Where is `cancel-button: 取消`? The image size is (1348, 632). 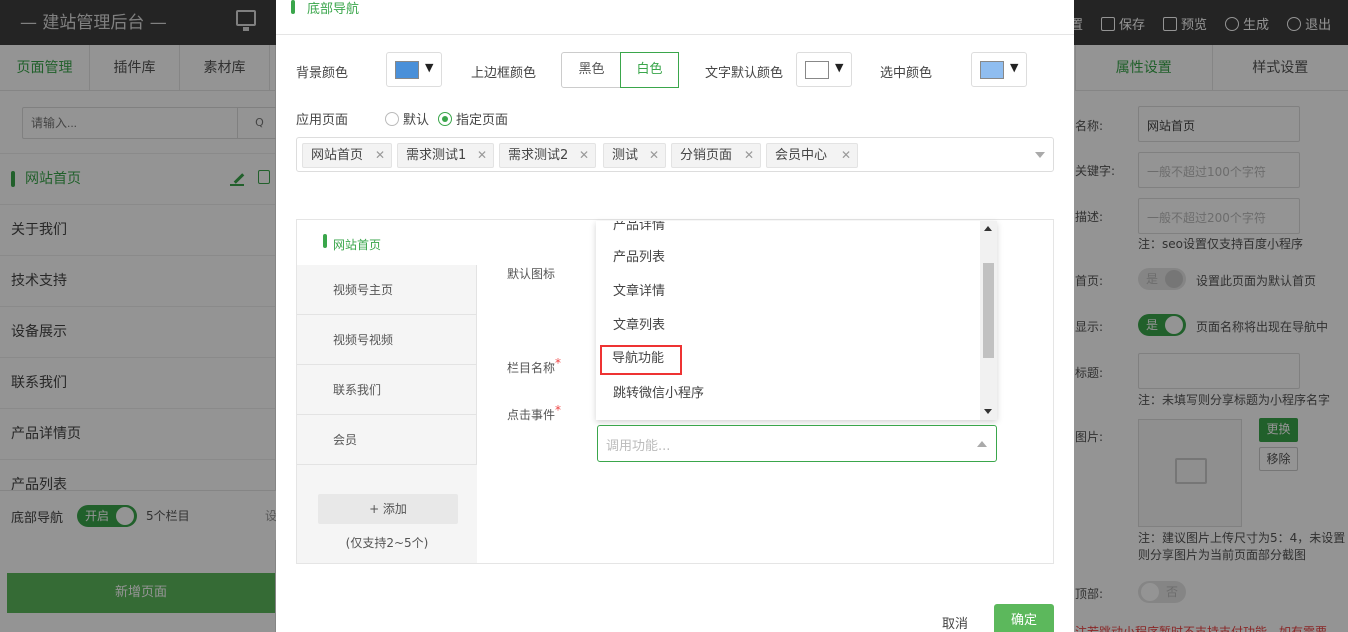
cancel-button: 取消 is located at coordinates (955, 622).